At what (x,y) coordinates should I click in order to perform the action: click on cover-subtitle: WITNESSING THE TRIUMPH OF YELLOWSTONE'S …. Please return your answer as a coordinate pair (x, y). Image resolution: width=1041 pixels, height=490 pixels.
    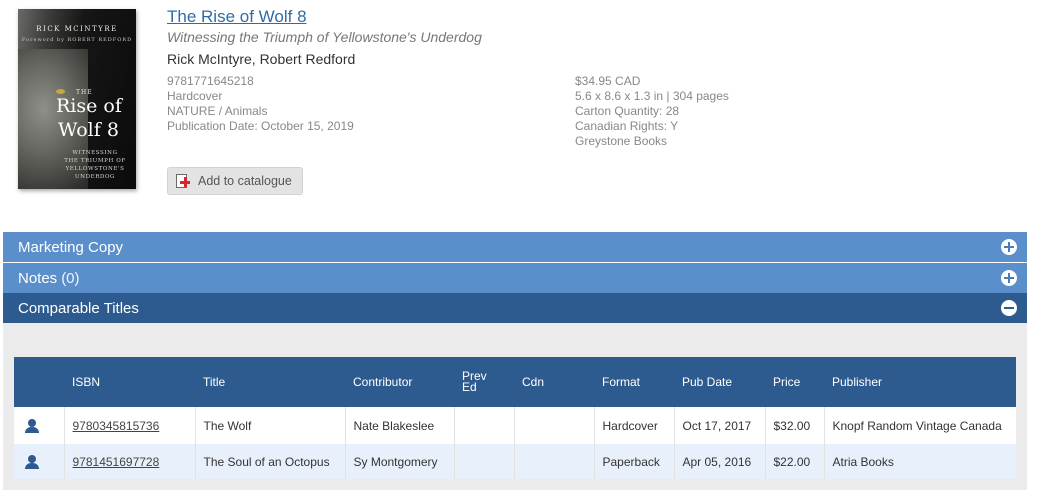
    Looking at the image, I should click on (95, 165).